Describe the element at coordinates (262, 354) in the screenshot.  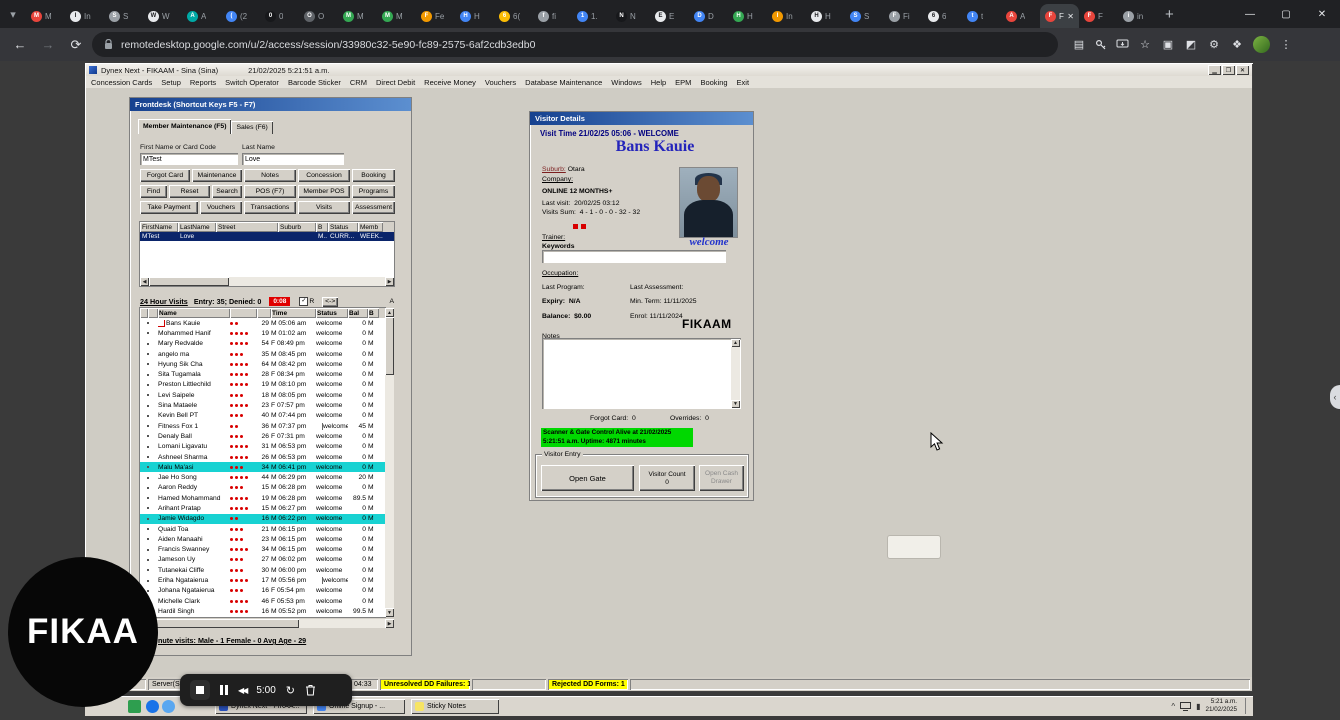
I see `visits-row: angelo ma 35 M 08:45 pm welcome 0 M` at that location.